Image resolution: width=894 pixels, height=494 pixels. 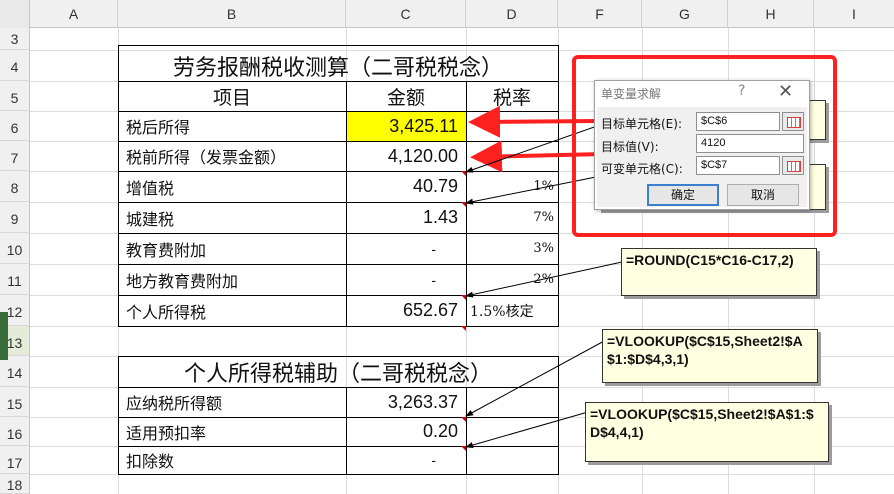 What do you see at coordinates (617, 432) in the screenshot?
I see `comment-text: D$4,4,1)` at bounding box center [617, 432].